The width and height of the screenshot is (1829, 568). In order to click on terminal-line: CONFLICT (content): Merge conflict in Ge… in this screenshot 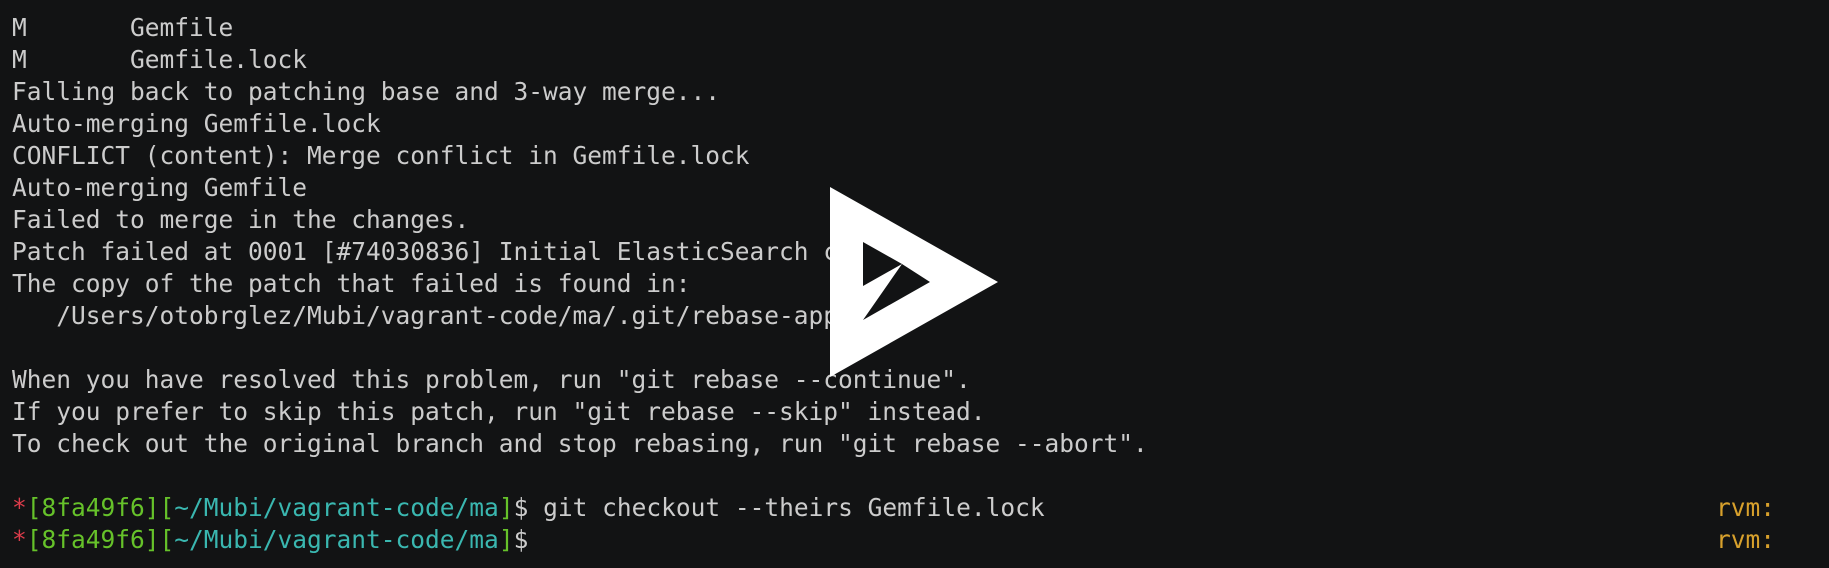, I will do `click(381, 155)`.